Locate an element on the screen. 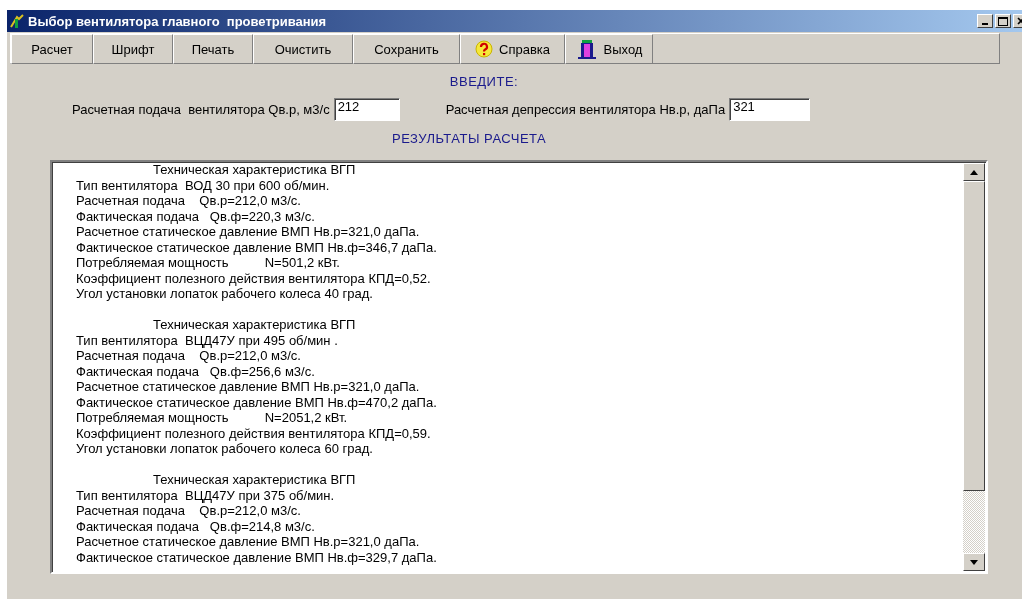  input-field: 212 is located at coordinates (366, 109).